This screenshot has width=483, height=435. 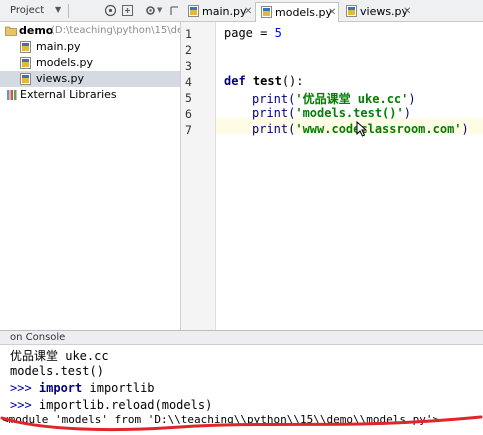 I want to click on python-console-header: on Console, so click(x=241, y=337).